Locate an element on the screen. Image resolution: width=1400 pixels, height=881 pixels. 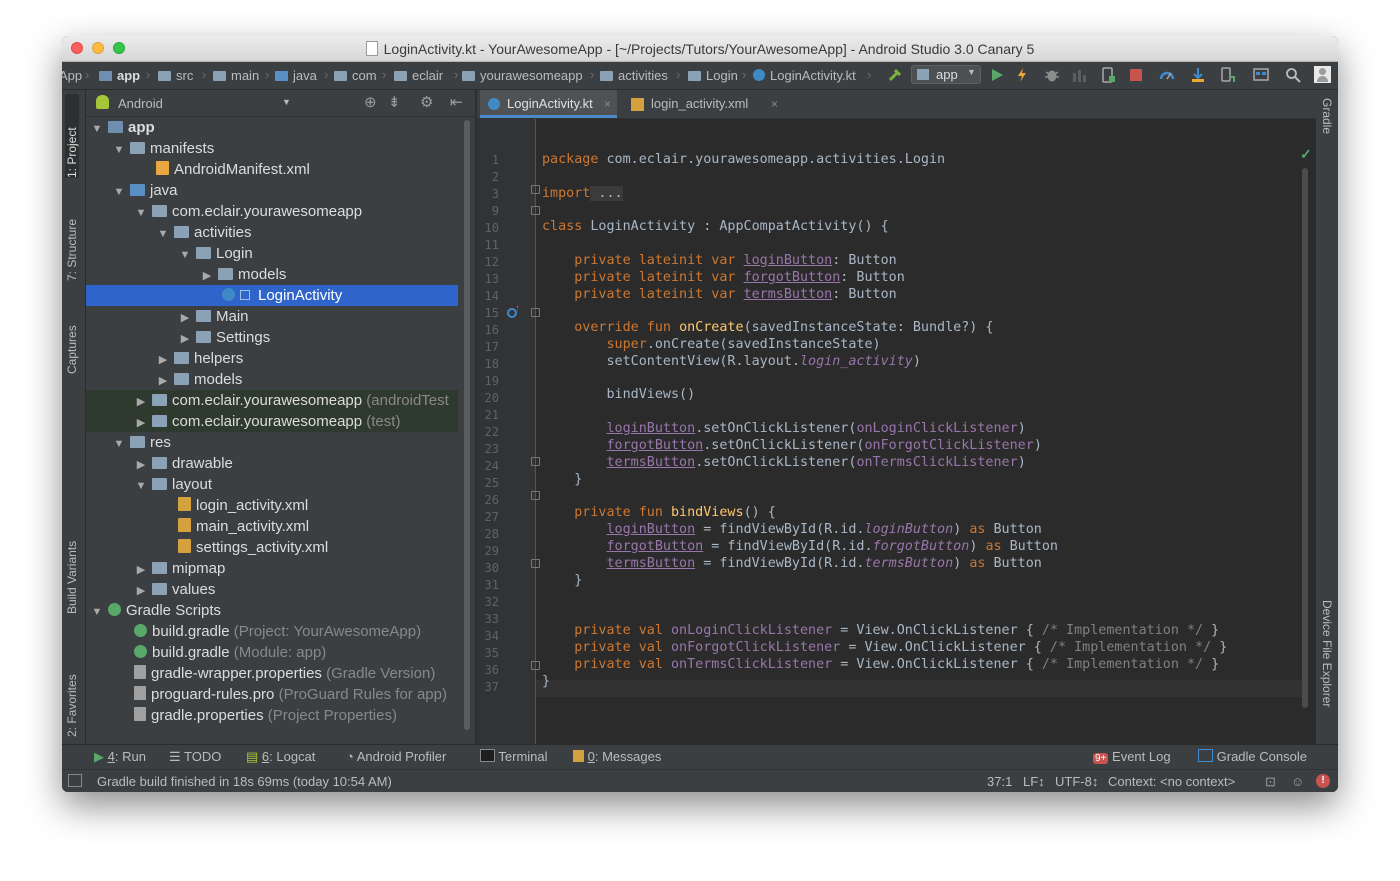
context-indicator: Context: <no context> is located at coordinates (1171, 781).